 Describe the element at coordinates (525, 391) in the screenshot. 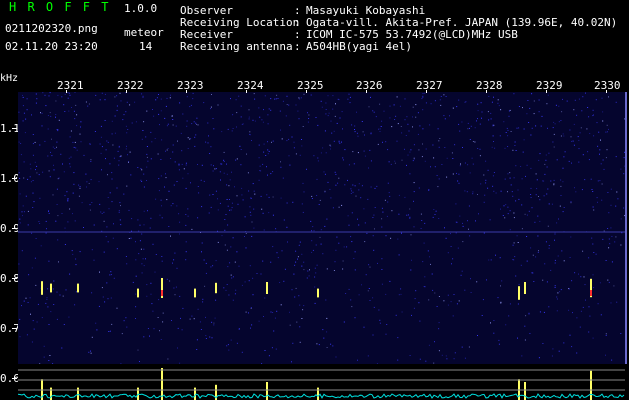

I see `echo-power-spike` at that location.